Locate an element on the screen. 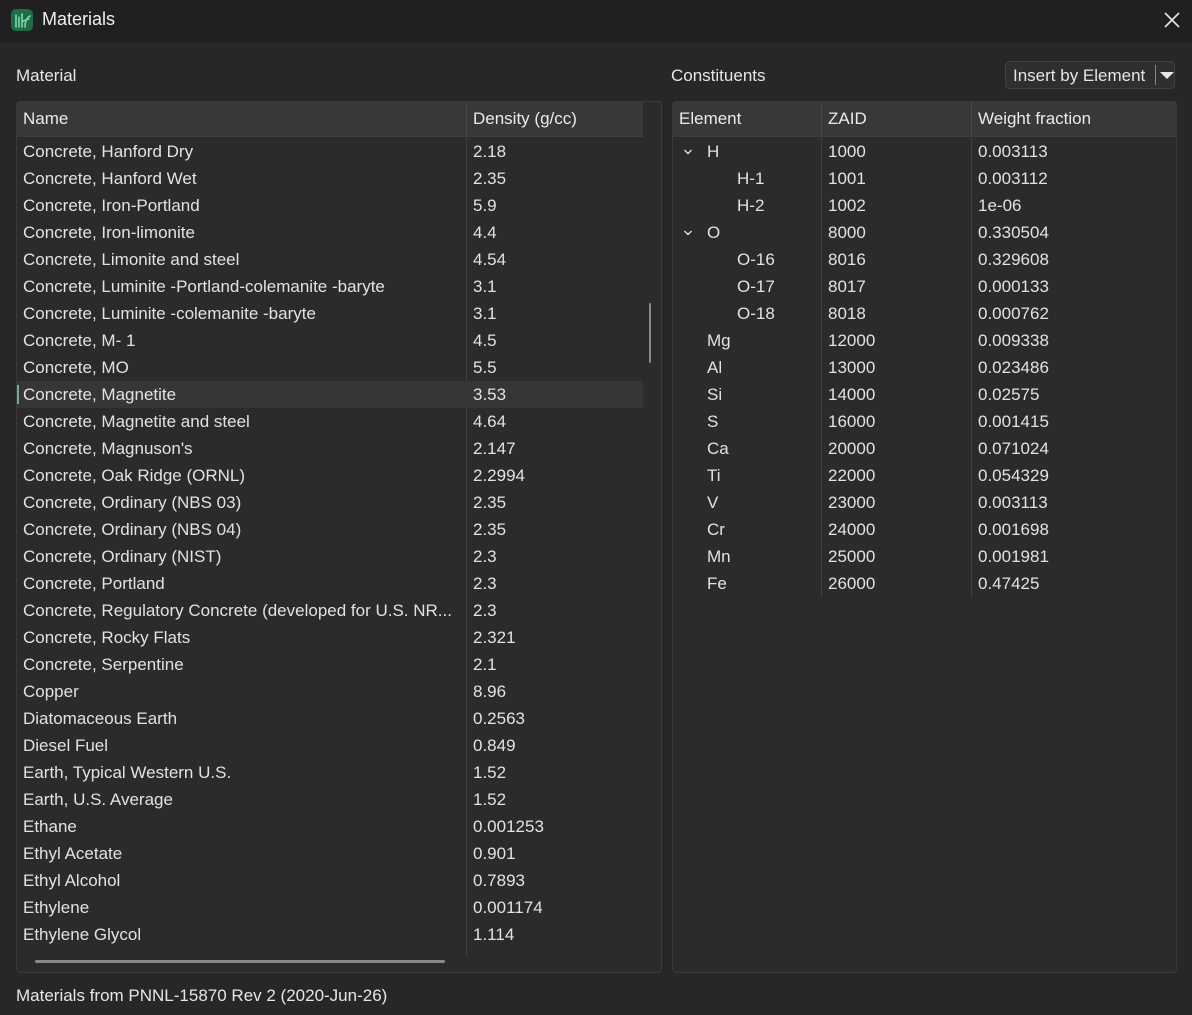 This screenshot has height=1015, width=1192. table-row: Concrete, Ordinary (NIST) 2.3 is located at coordinates (330, 556).